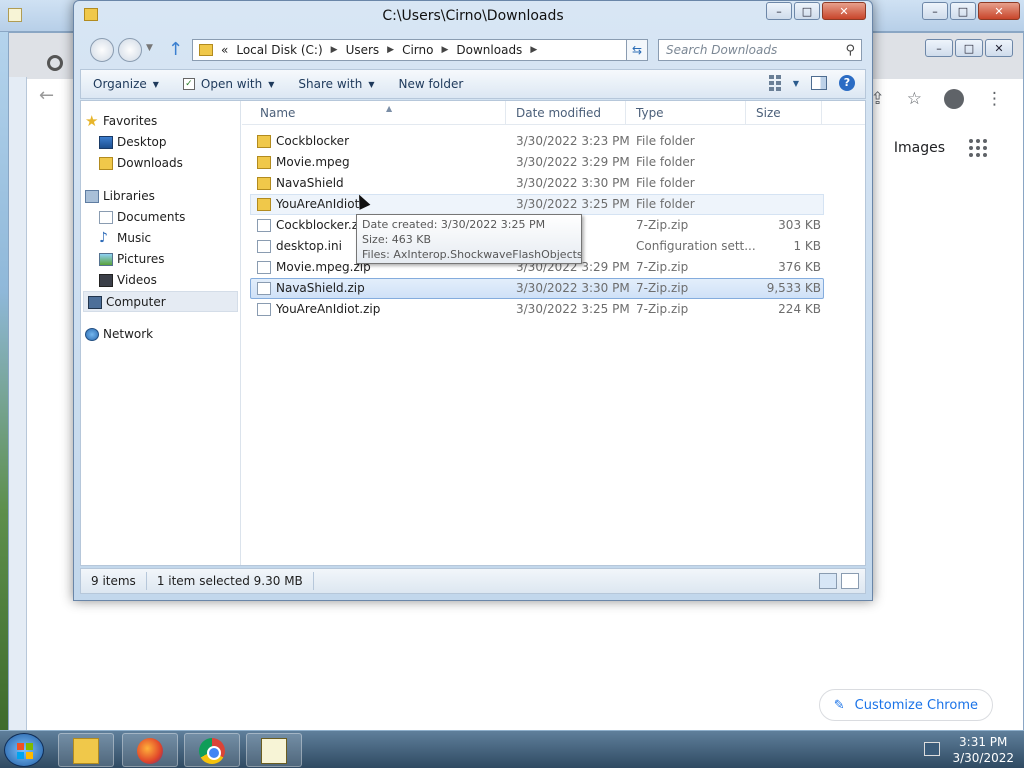 This screenshot has width=1024, height=768. What do you see at coordinates (914, 99) in the screenshot?
I see `bookmark-star-icon: ☆` at bounding box center [914, 99].